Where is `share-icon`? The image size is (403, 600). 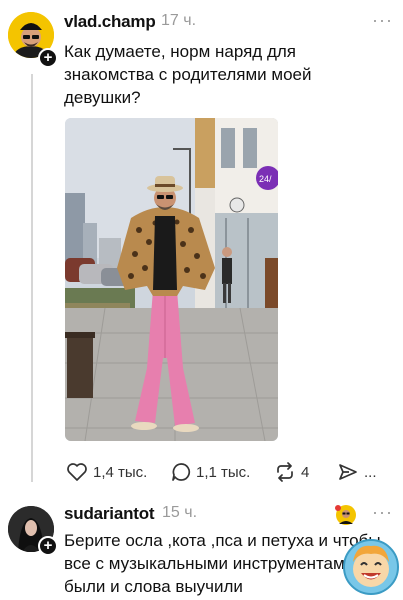 share-icon is located at coordinates (348, 472).